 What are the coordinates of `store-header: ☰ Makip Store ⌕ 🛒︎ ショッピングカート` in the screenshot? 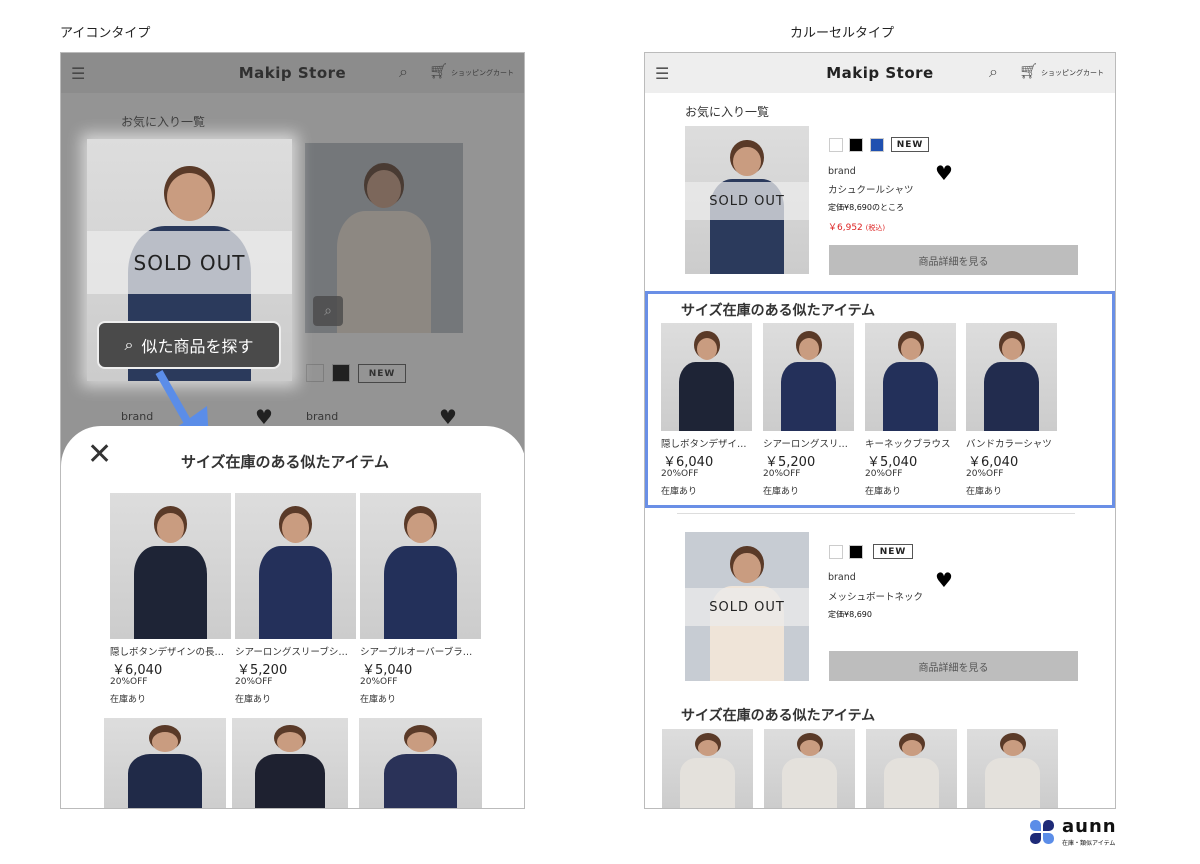 It's located at (880, 73).